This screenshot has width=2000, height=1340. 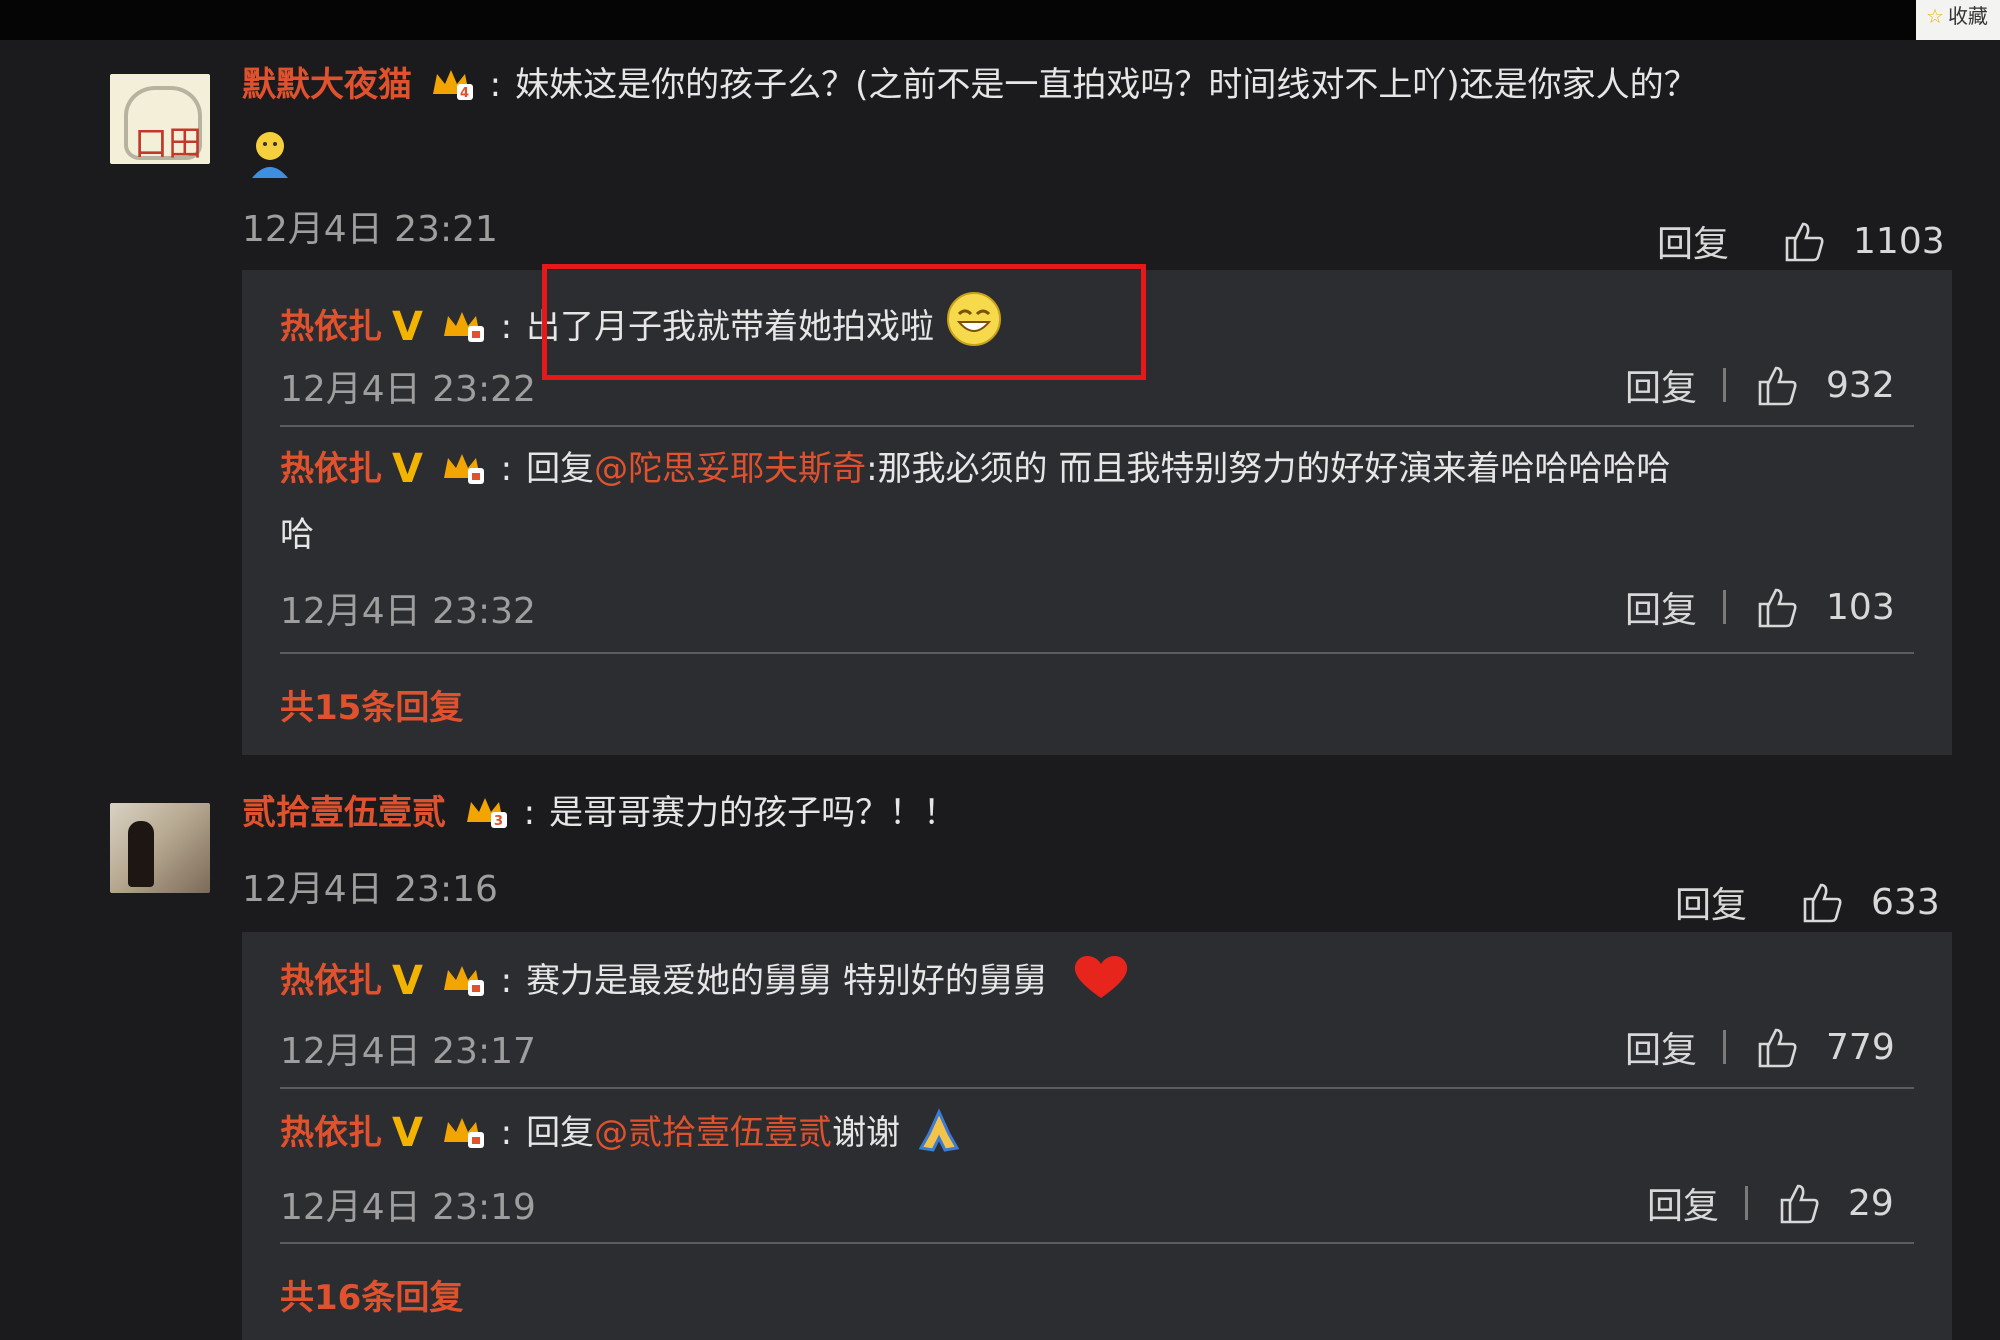 I want to click on reply-timestamp: 12月4日 23:17, so click(x=408, y=1051).